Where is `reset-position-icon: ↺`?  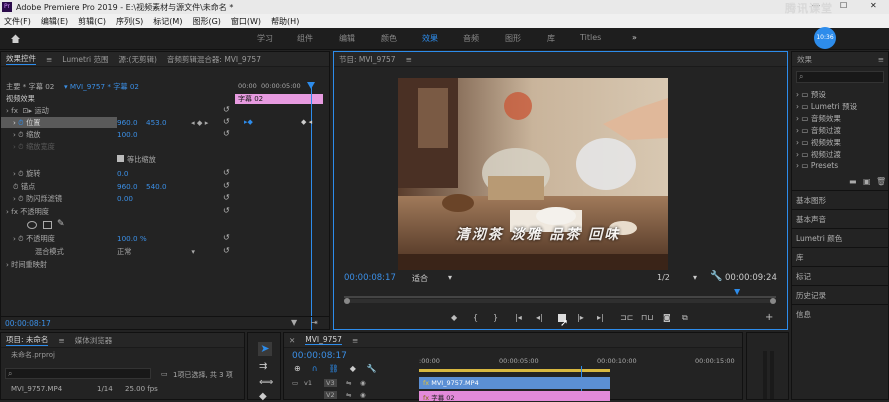
reset-position-icon: ↺ is located at coordinates (226, 121).